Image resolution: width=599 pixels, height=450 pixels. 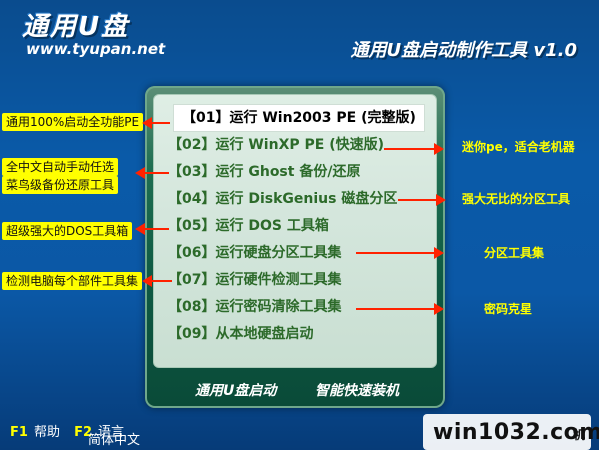 I want to click on annotation-hardware: 检测电脑每个部件工具集, so click(x=72, y=281).